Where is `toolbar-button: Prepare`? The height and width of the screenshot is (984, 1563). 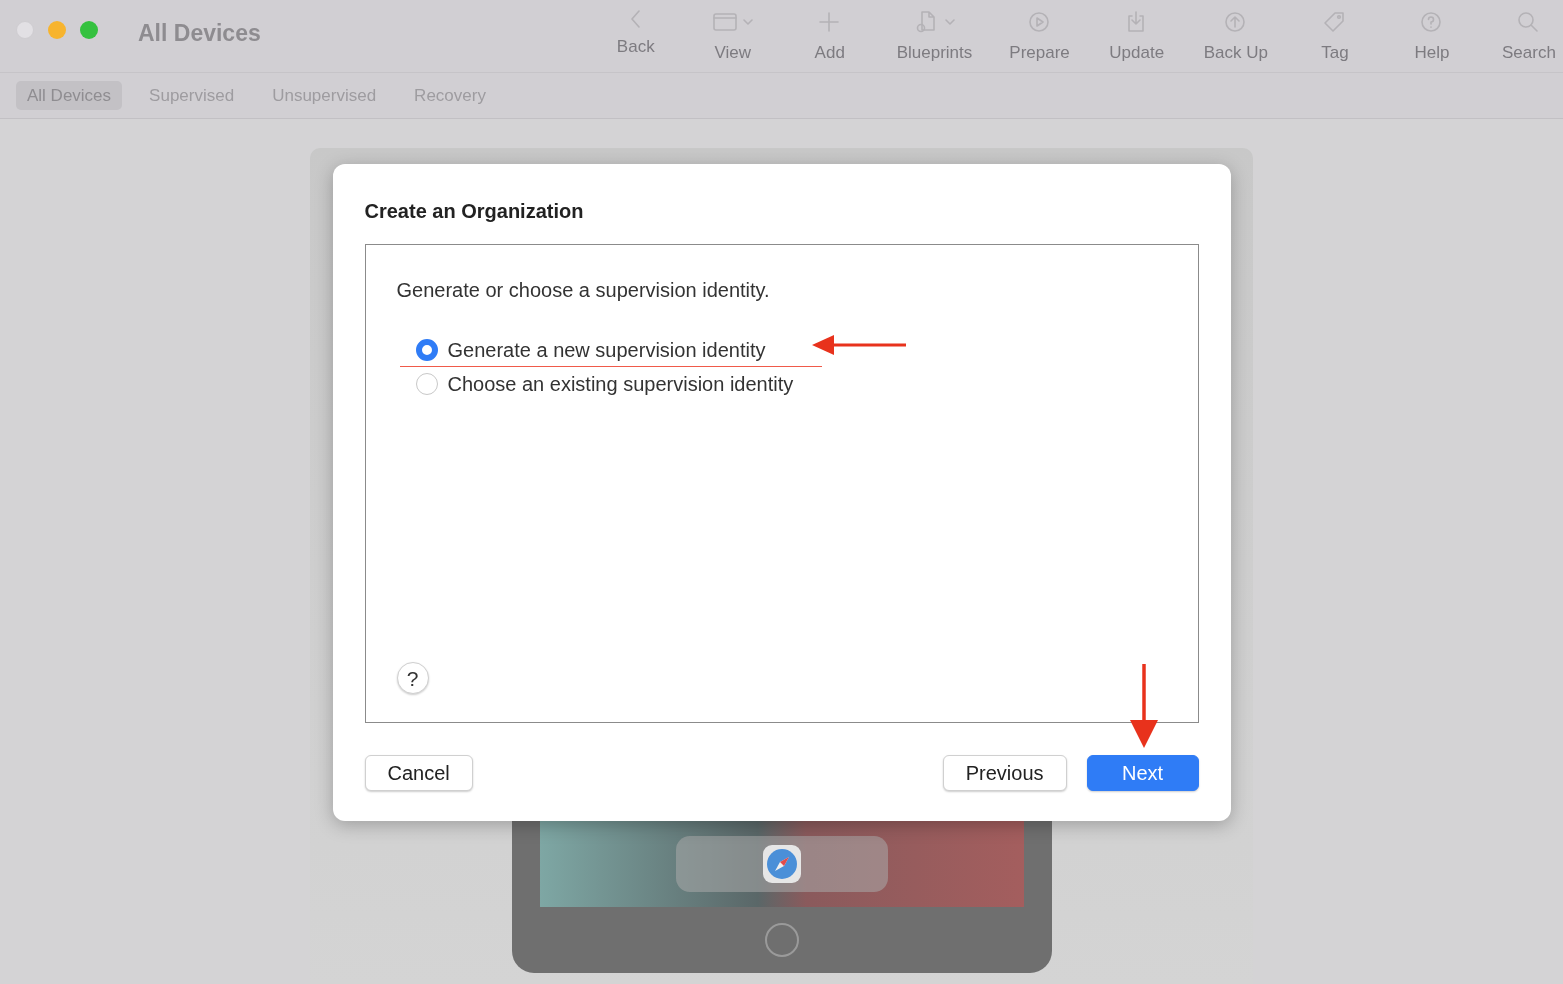
toolbar-button: Prepare is located at coordinates (1039, 38).